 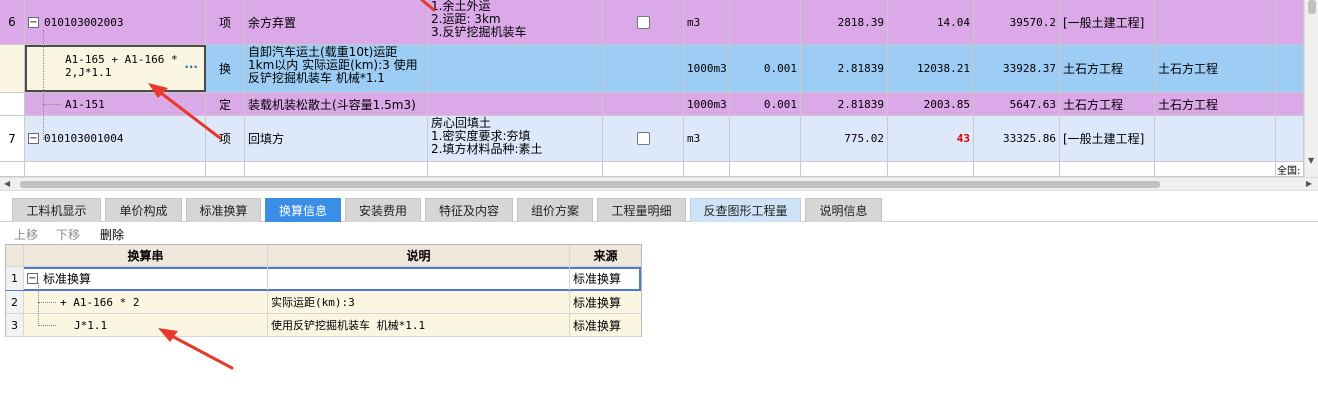 What do you see at coordinates (931, 68) in the screenshot?
I see `unit-price-cell: 12038.21` at bounding box center [931, 68].